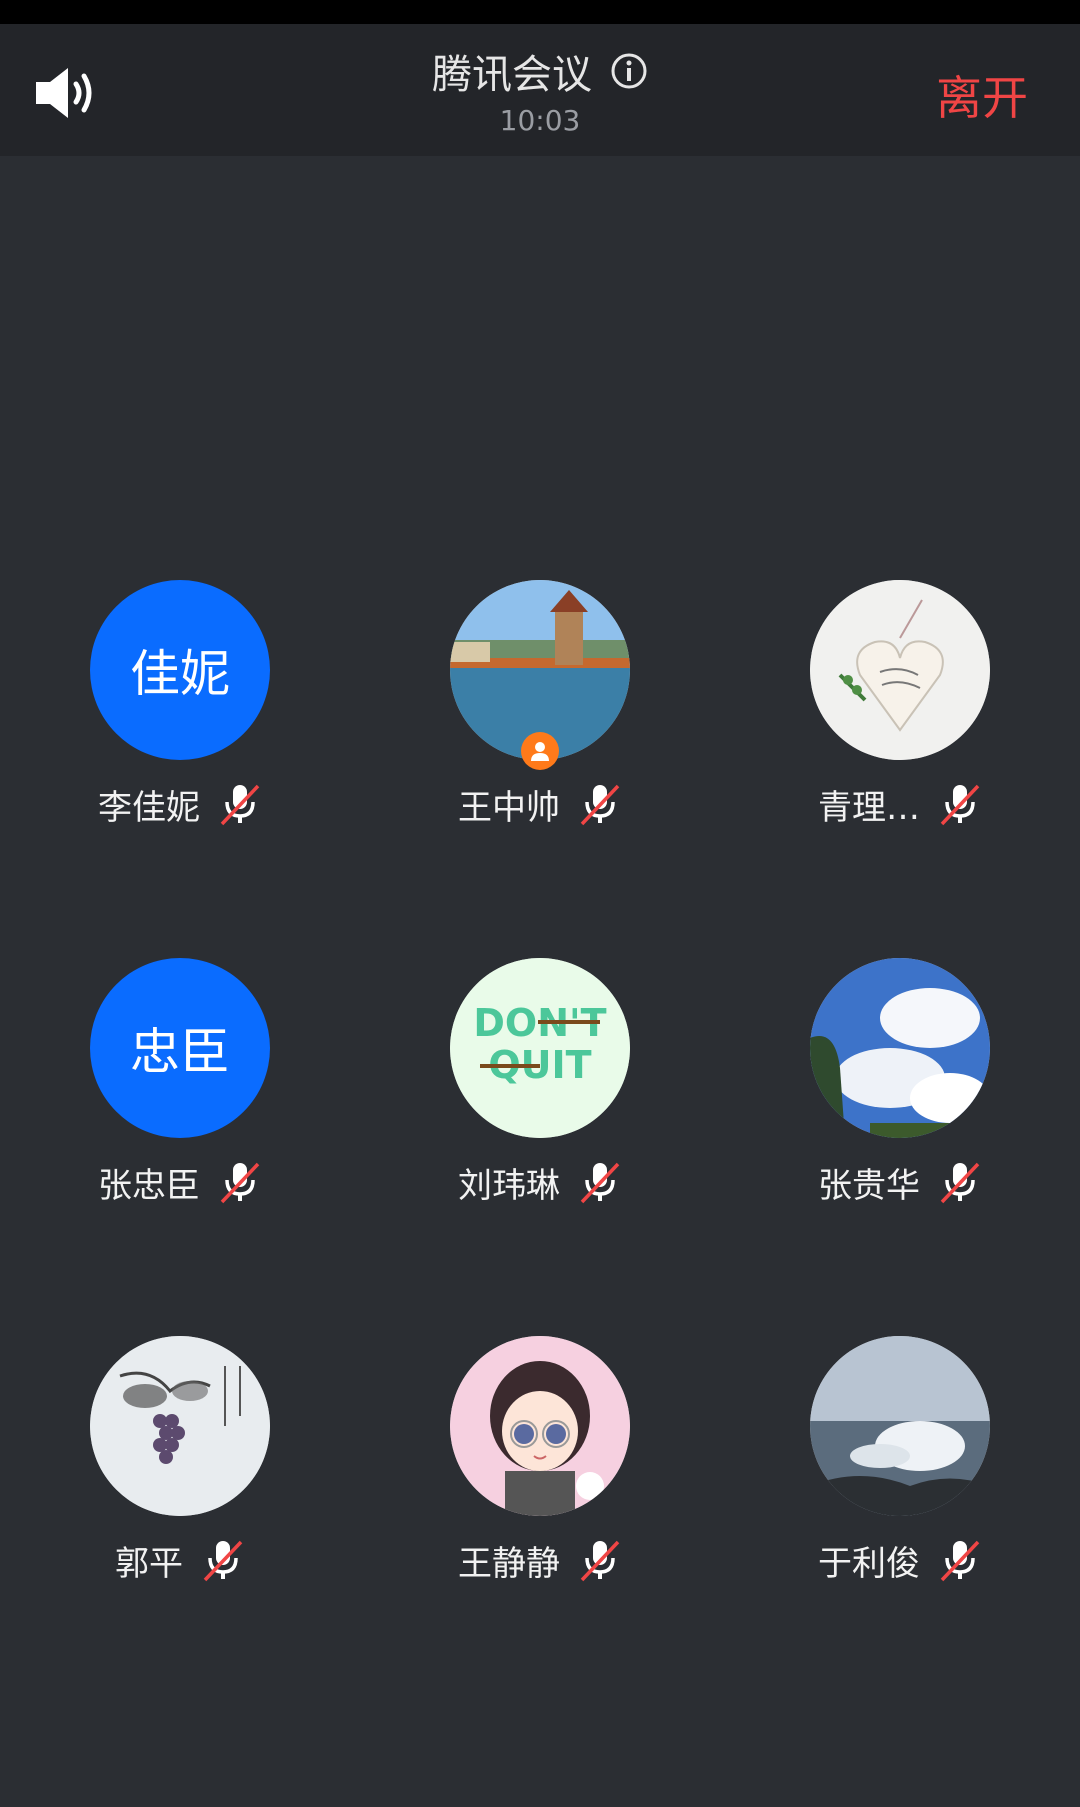  Describe the element at coordinates (149, 1564) in the screenshot. I see `participant-name: 郭平` at that location.